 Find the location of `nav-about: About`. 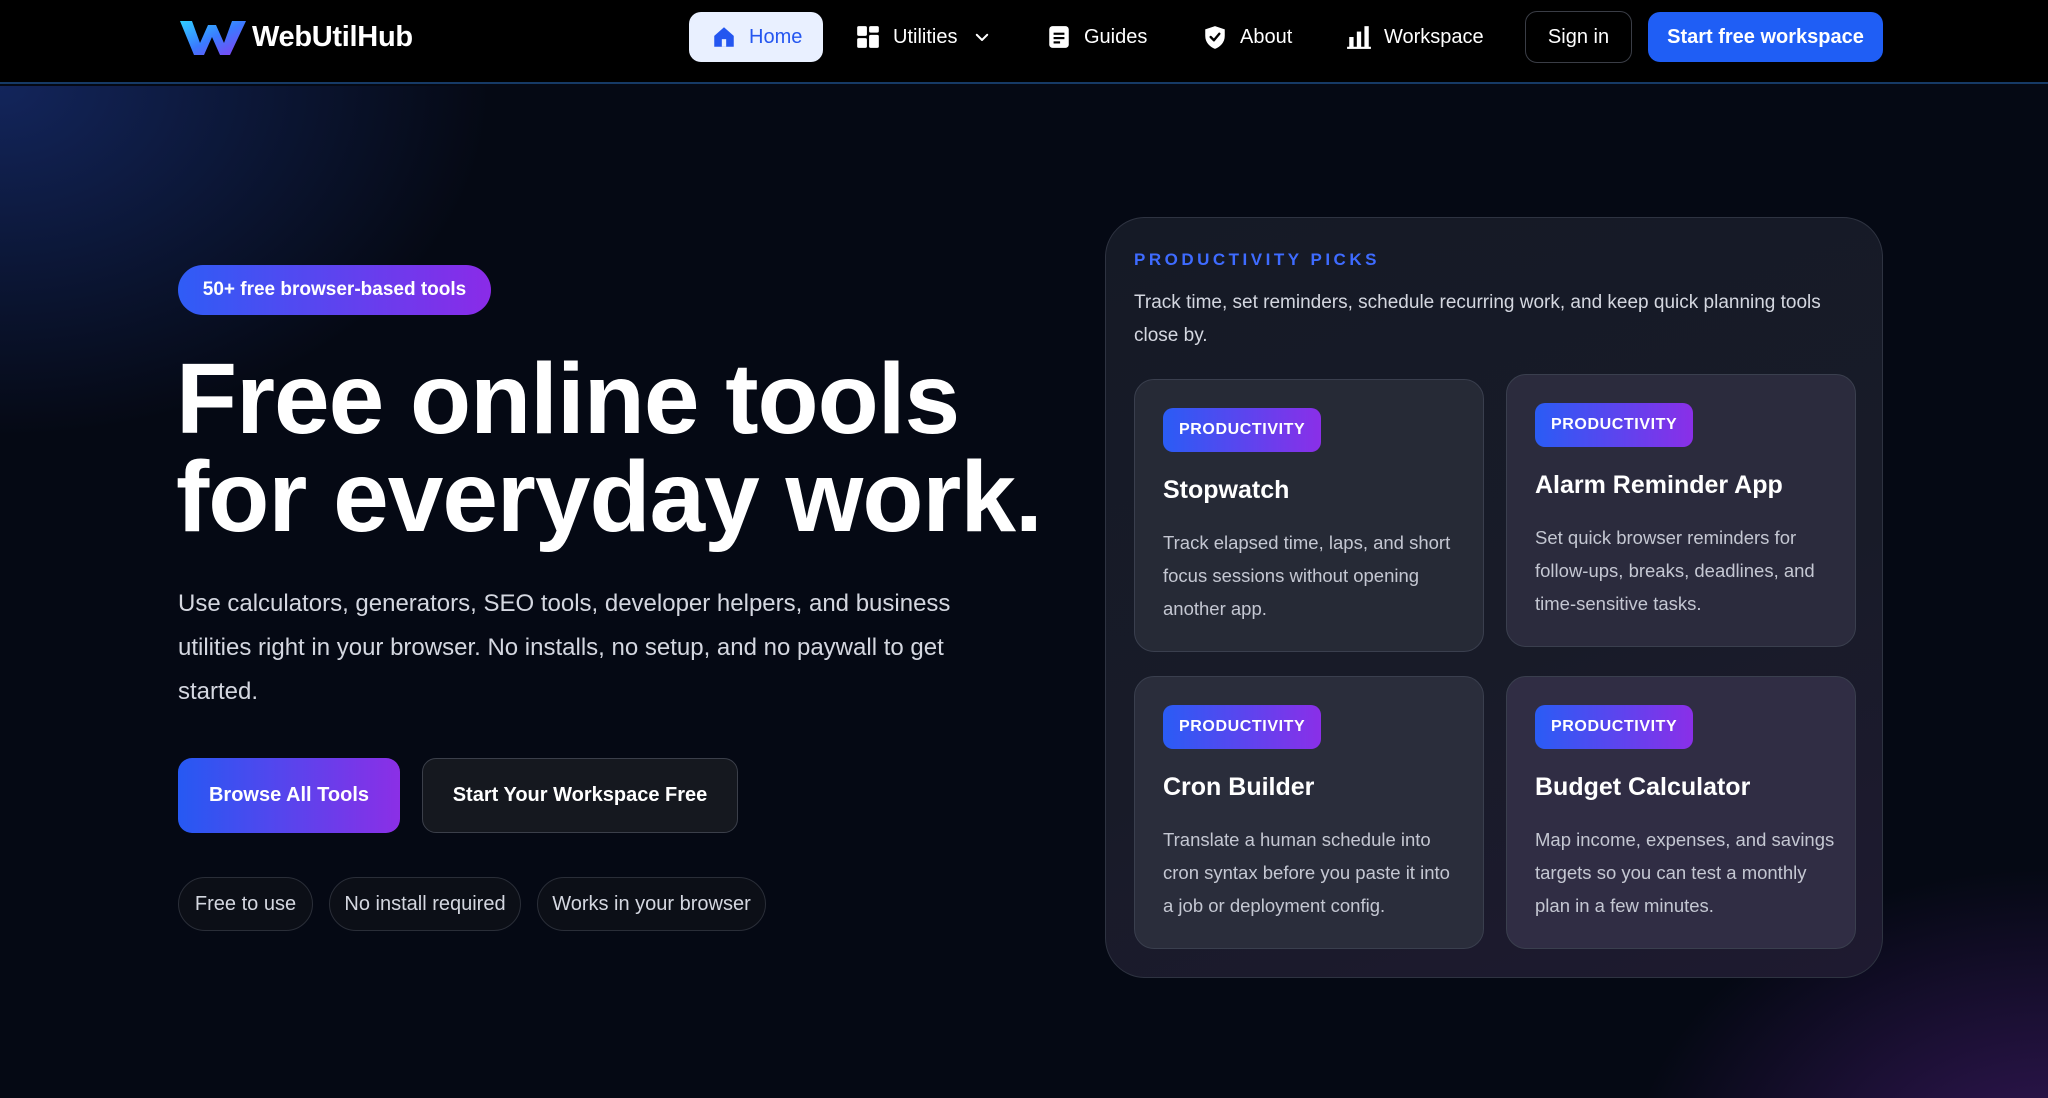

nav-about: About is located at coordinates (1247, 37).